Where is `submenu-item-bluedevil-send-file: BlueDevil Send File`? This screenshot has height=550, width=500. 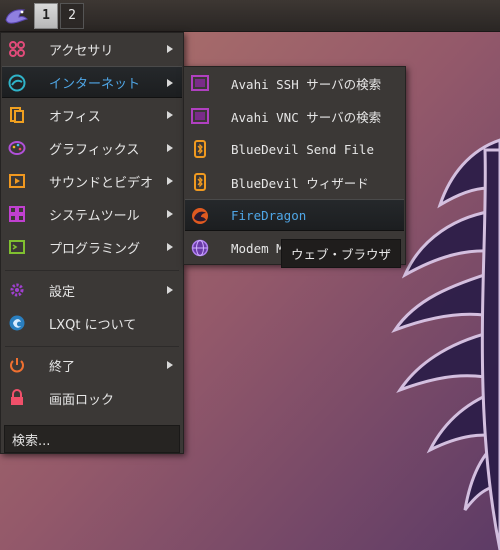 submenu-item-bluedevil-send-file: BlueDevil Send File is located at coordinates (294, 149).